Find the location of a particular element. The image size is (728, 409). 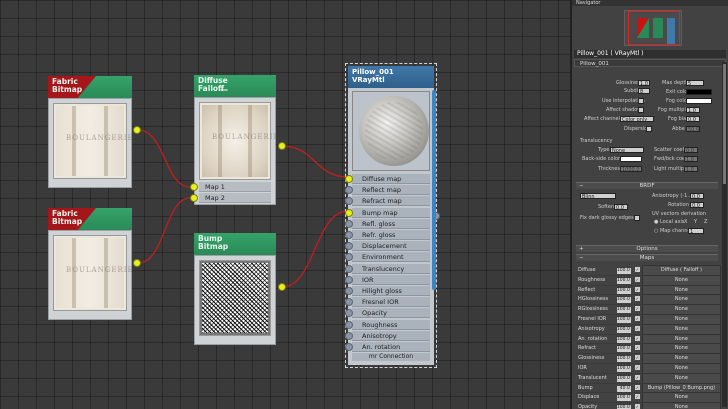

axis-z-button: Z is located at coordinates (705, 222).